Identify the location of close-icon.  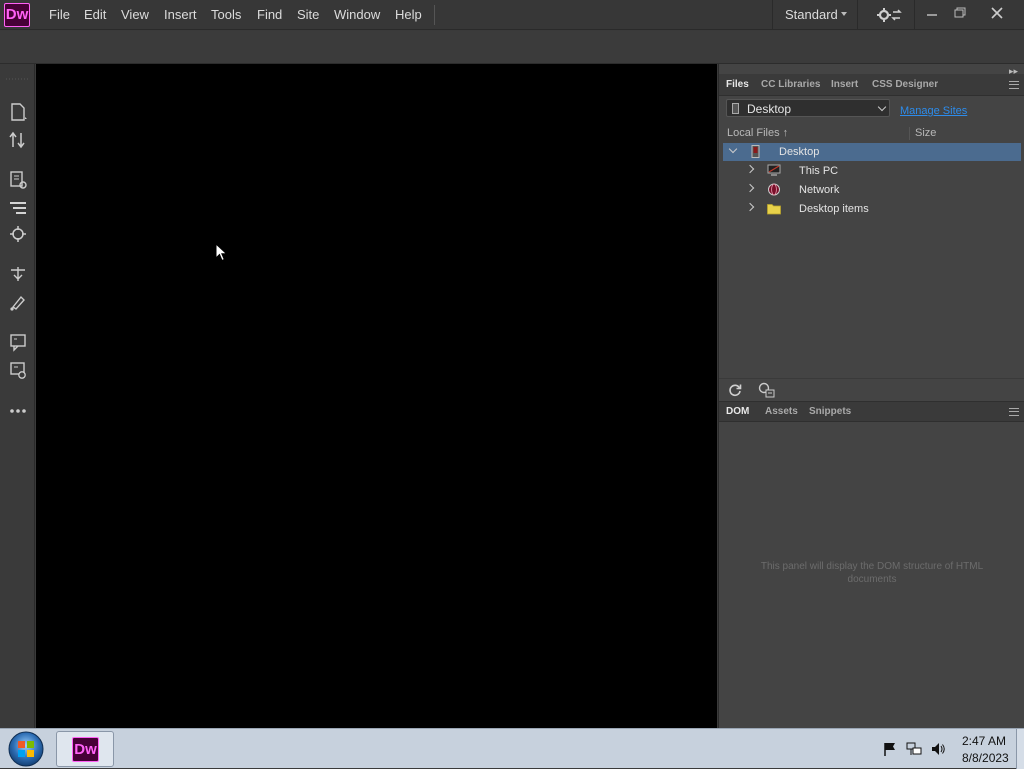
(997, 13).